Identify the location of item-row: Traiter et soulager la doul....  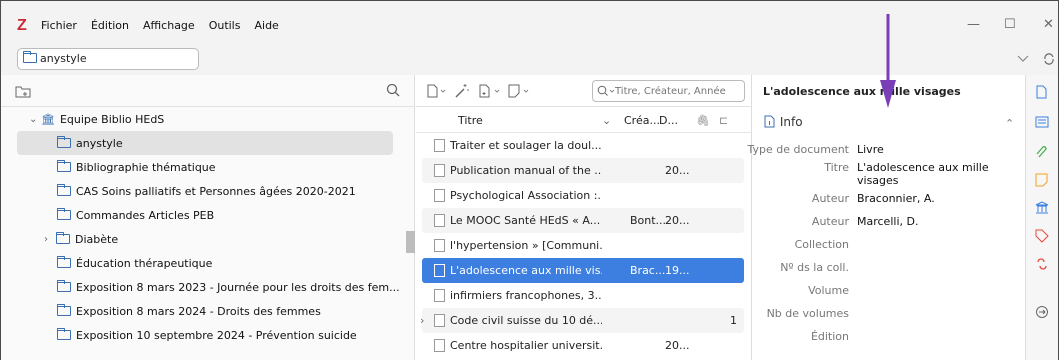
(583, 145).